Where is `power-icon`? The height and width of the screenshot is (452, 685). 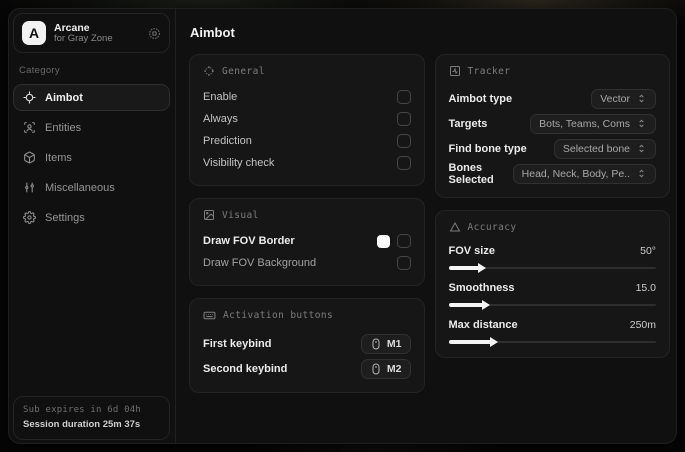
power-icon is located at coordinates (154, 33).